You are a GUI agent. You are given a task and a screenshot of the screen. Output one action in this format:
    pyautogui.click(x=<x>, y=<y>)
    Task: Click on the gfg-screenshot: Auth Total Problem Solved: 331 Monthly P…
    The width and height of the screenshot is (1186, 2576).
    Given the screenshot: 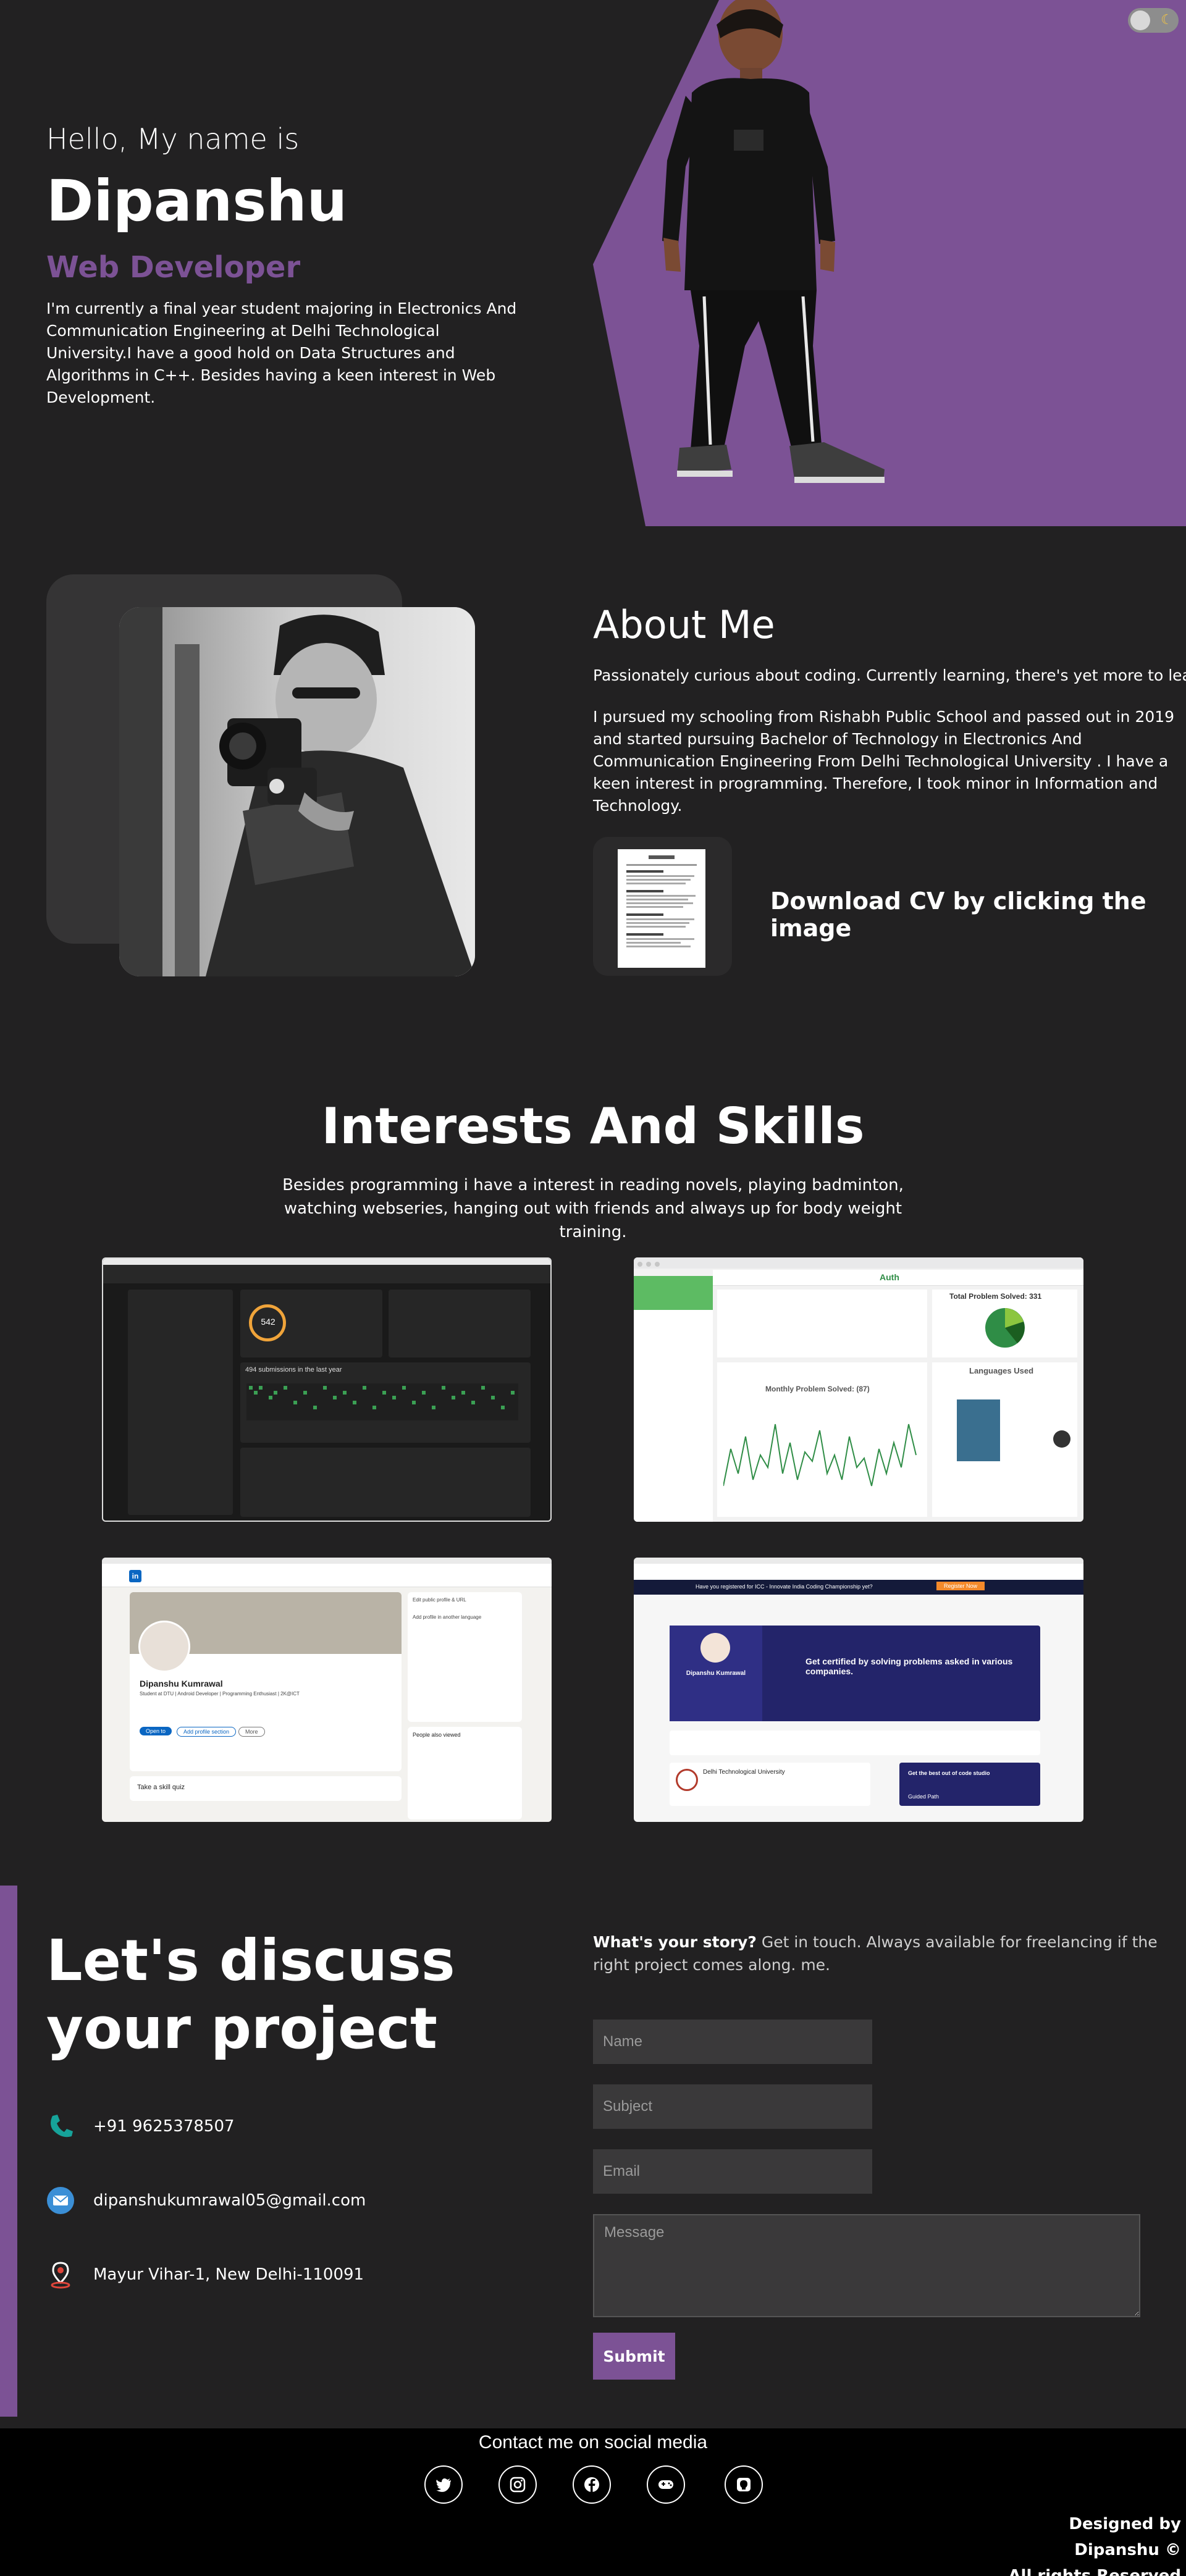 What is the action you would take?
    pyautogui.click(x=858, y=1390)
    